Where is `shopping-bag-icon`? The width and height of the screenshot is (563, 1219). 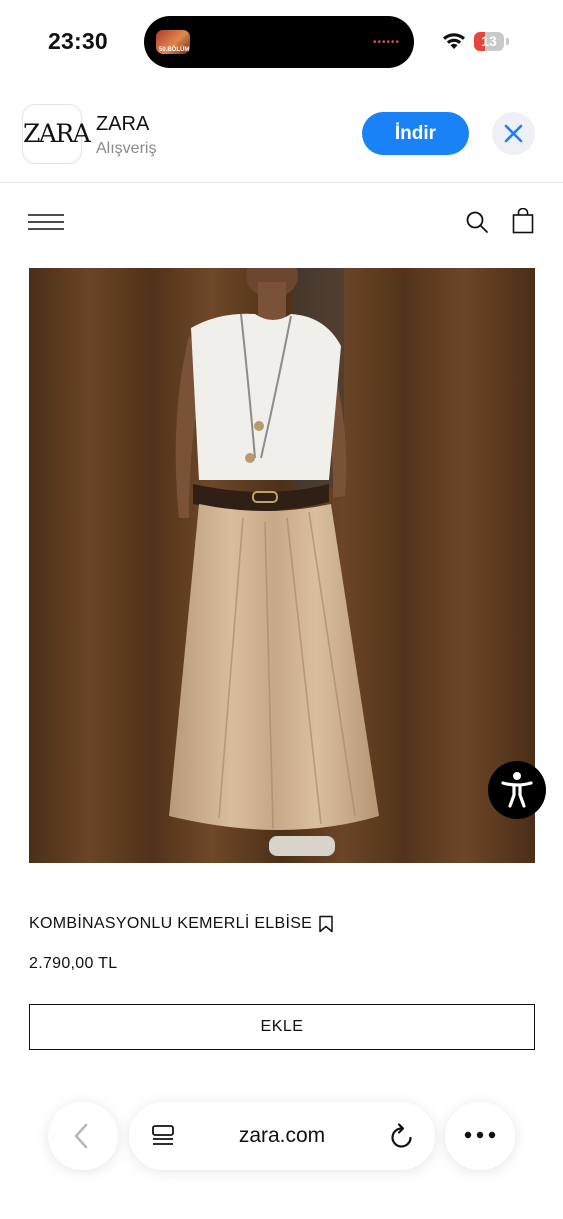 shopping-bag-icon is located at coordinates (523, 221).